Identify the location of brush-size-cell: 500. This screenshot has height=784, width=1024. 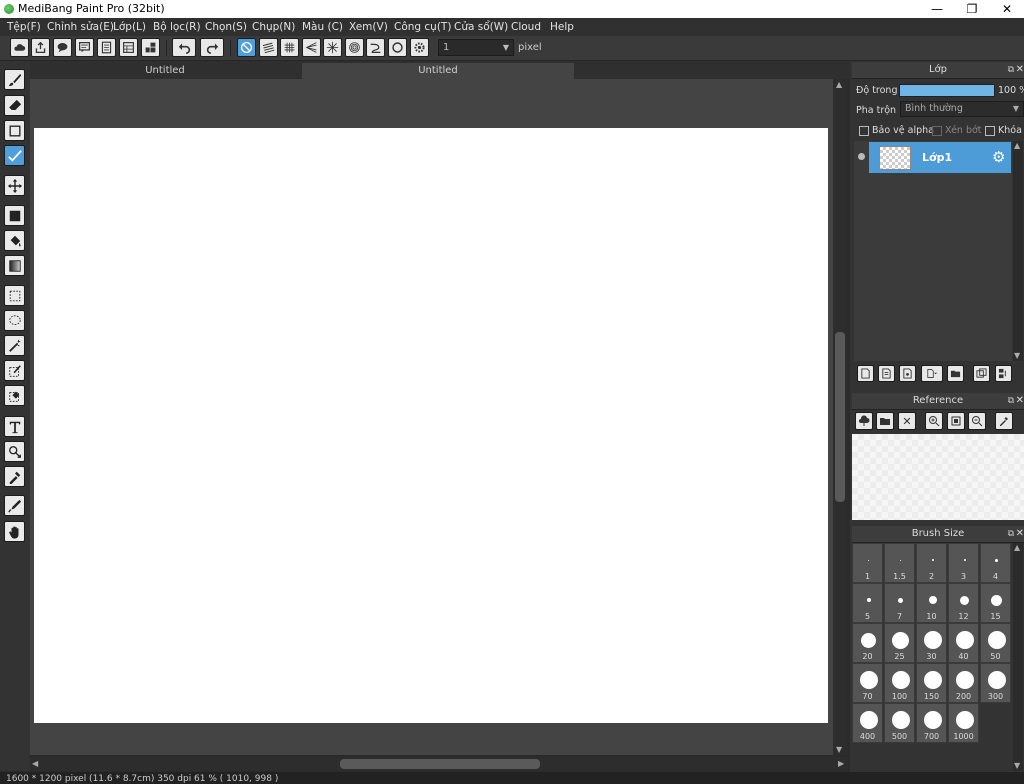
(899, 723).